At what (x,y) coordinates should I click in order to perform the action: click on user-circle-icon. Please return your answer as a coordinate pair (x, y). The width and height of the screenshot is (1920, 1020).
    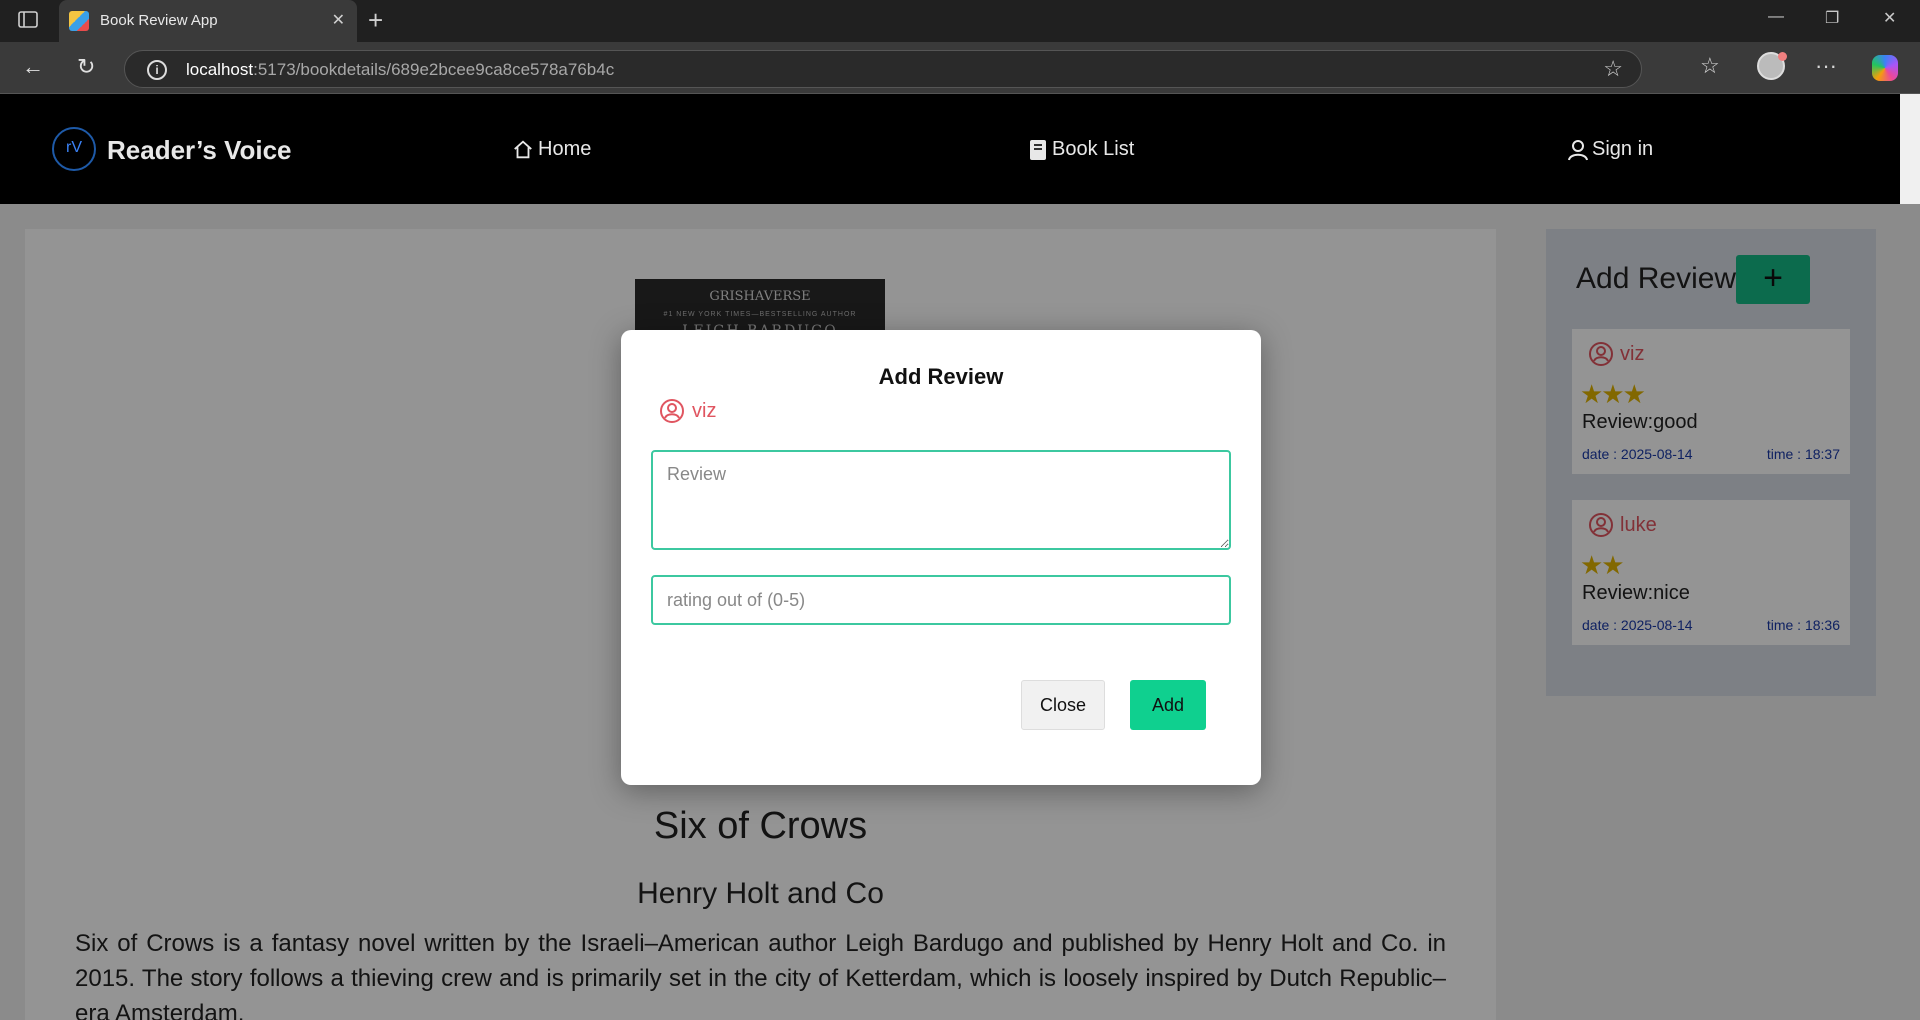
    Looking at the image, I should click on (672, 411).